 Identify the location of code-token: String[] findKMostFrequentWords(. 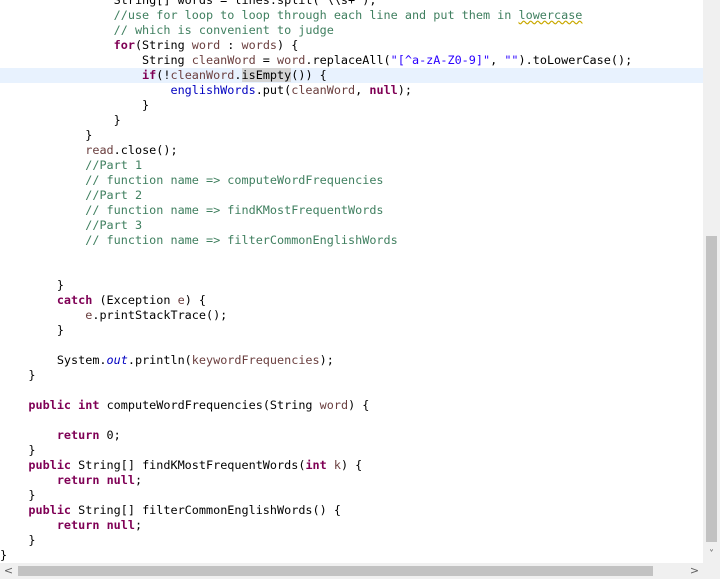
(188, 465).